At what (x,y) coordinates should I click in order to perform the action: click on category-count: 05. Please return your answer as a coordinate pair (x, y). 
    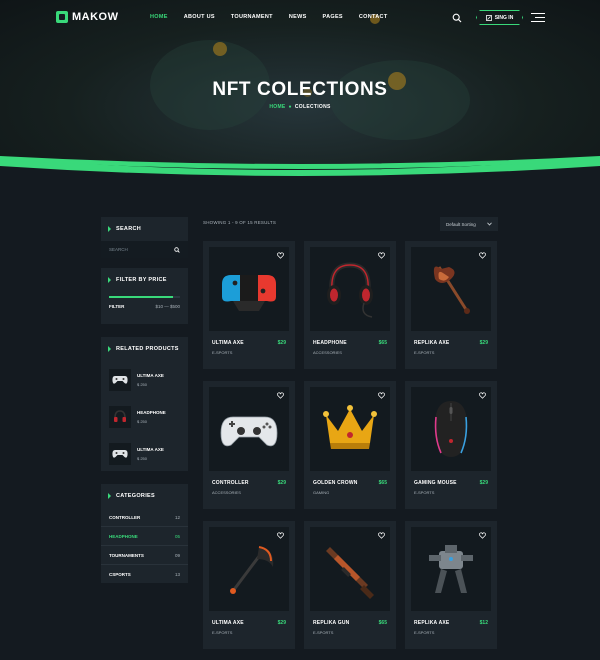
    Looking at the image, I should click on (177, 536).